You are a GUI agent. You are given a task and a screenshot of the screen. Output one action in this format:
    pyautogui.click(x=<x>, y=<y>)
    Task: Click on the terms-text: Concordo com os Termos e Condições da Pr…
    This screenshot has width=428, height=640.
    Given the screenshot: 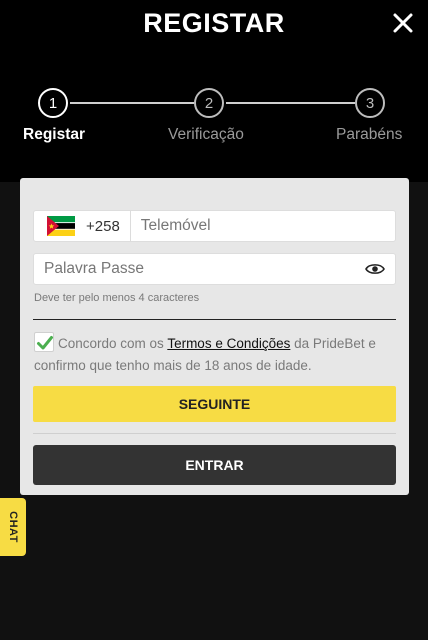 What is the action you would take?
    pyautogui.click(x=218, y=355)
    